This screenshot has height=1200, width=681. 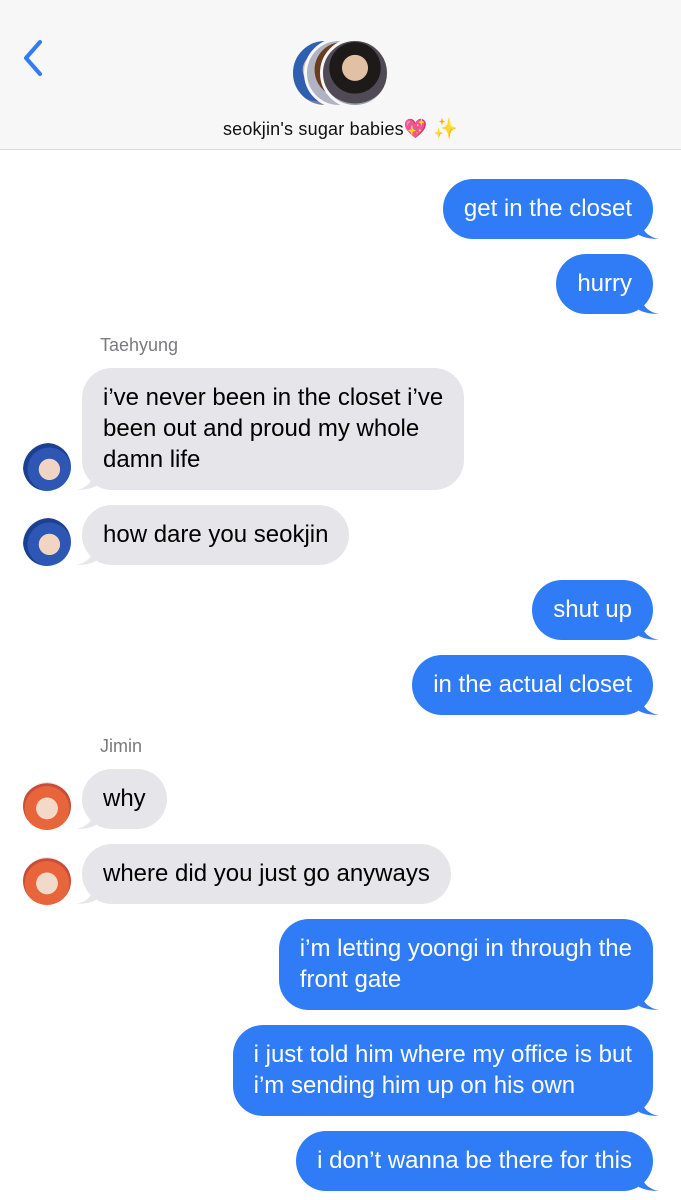 I want to click on message-line: i just told him where my office is but, so click(x=442, y=1054).